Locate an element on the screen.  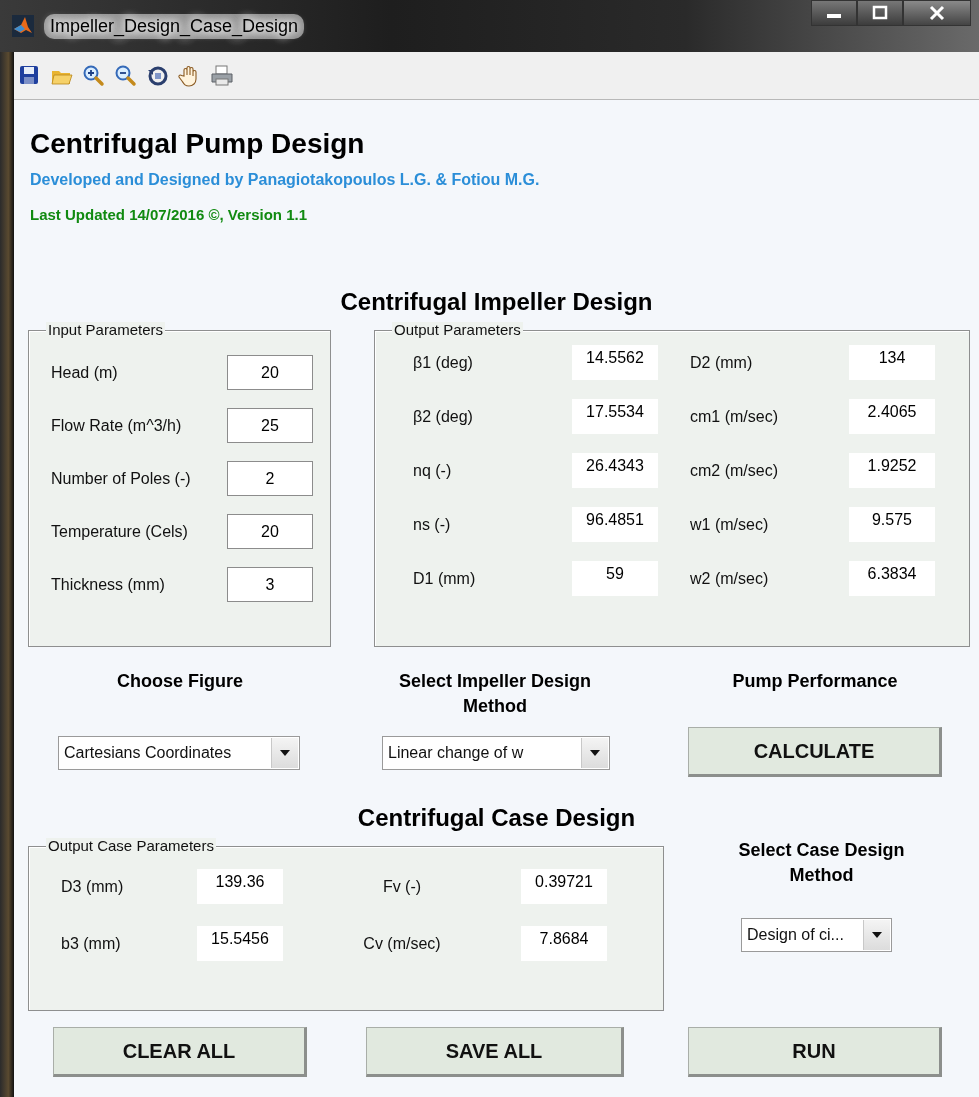
minimize-icon is located at coordinates (834, 13).